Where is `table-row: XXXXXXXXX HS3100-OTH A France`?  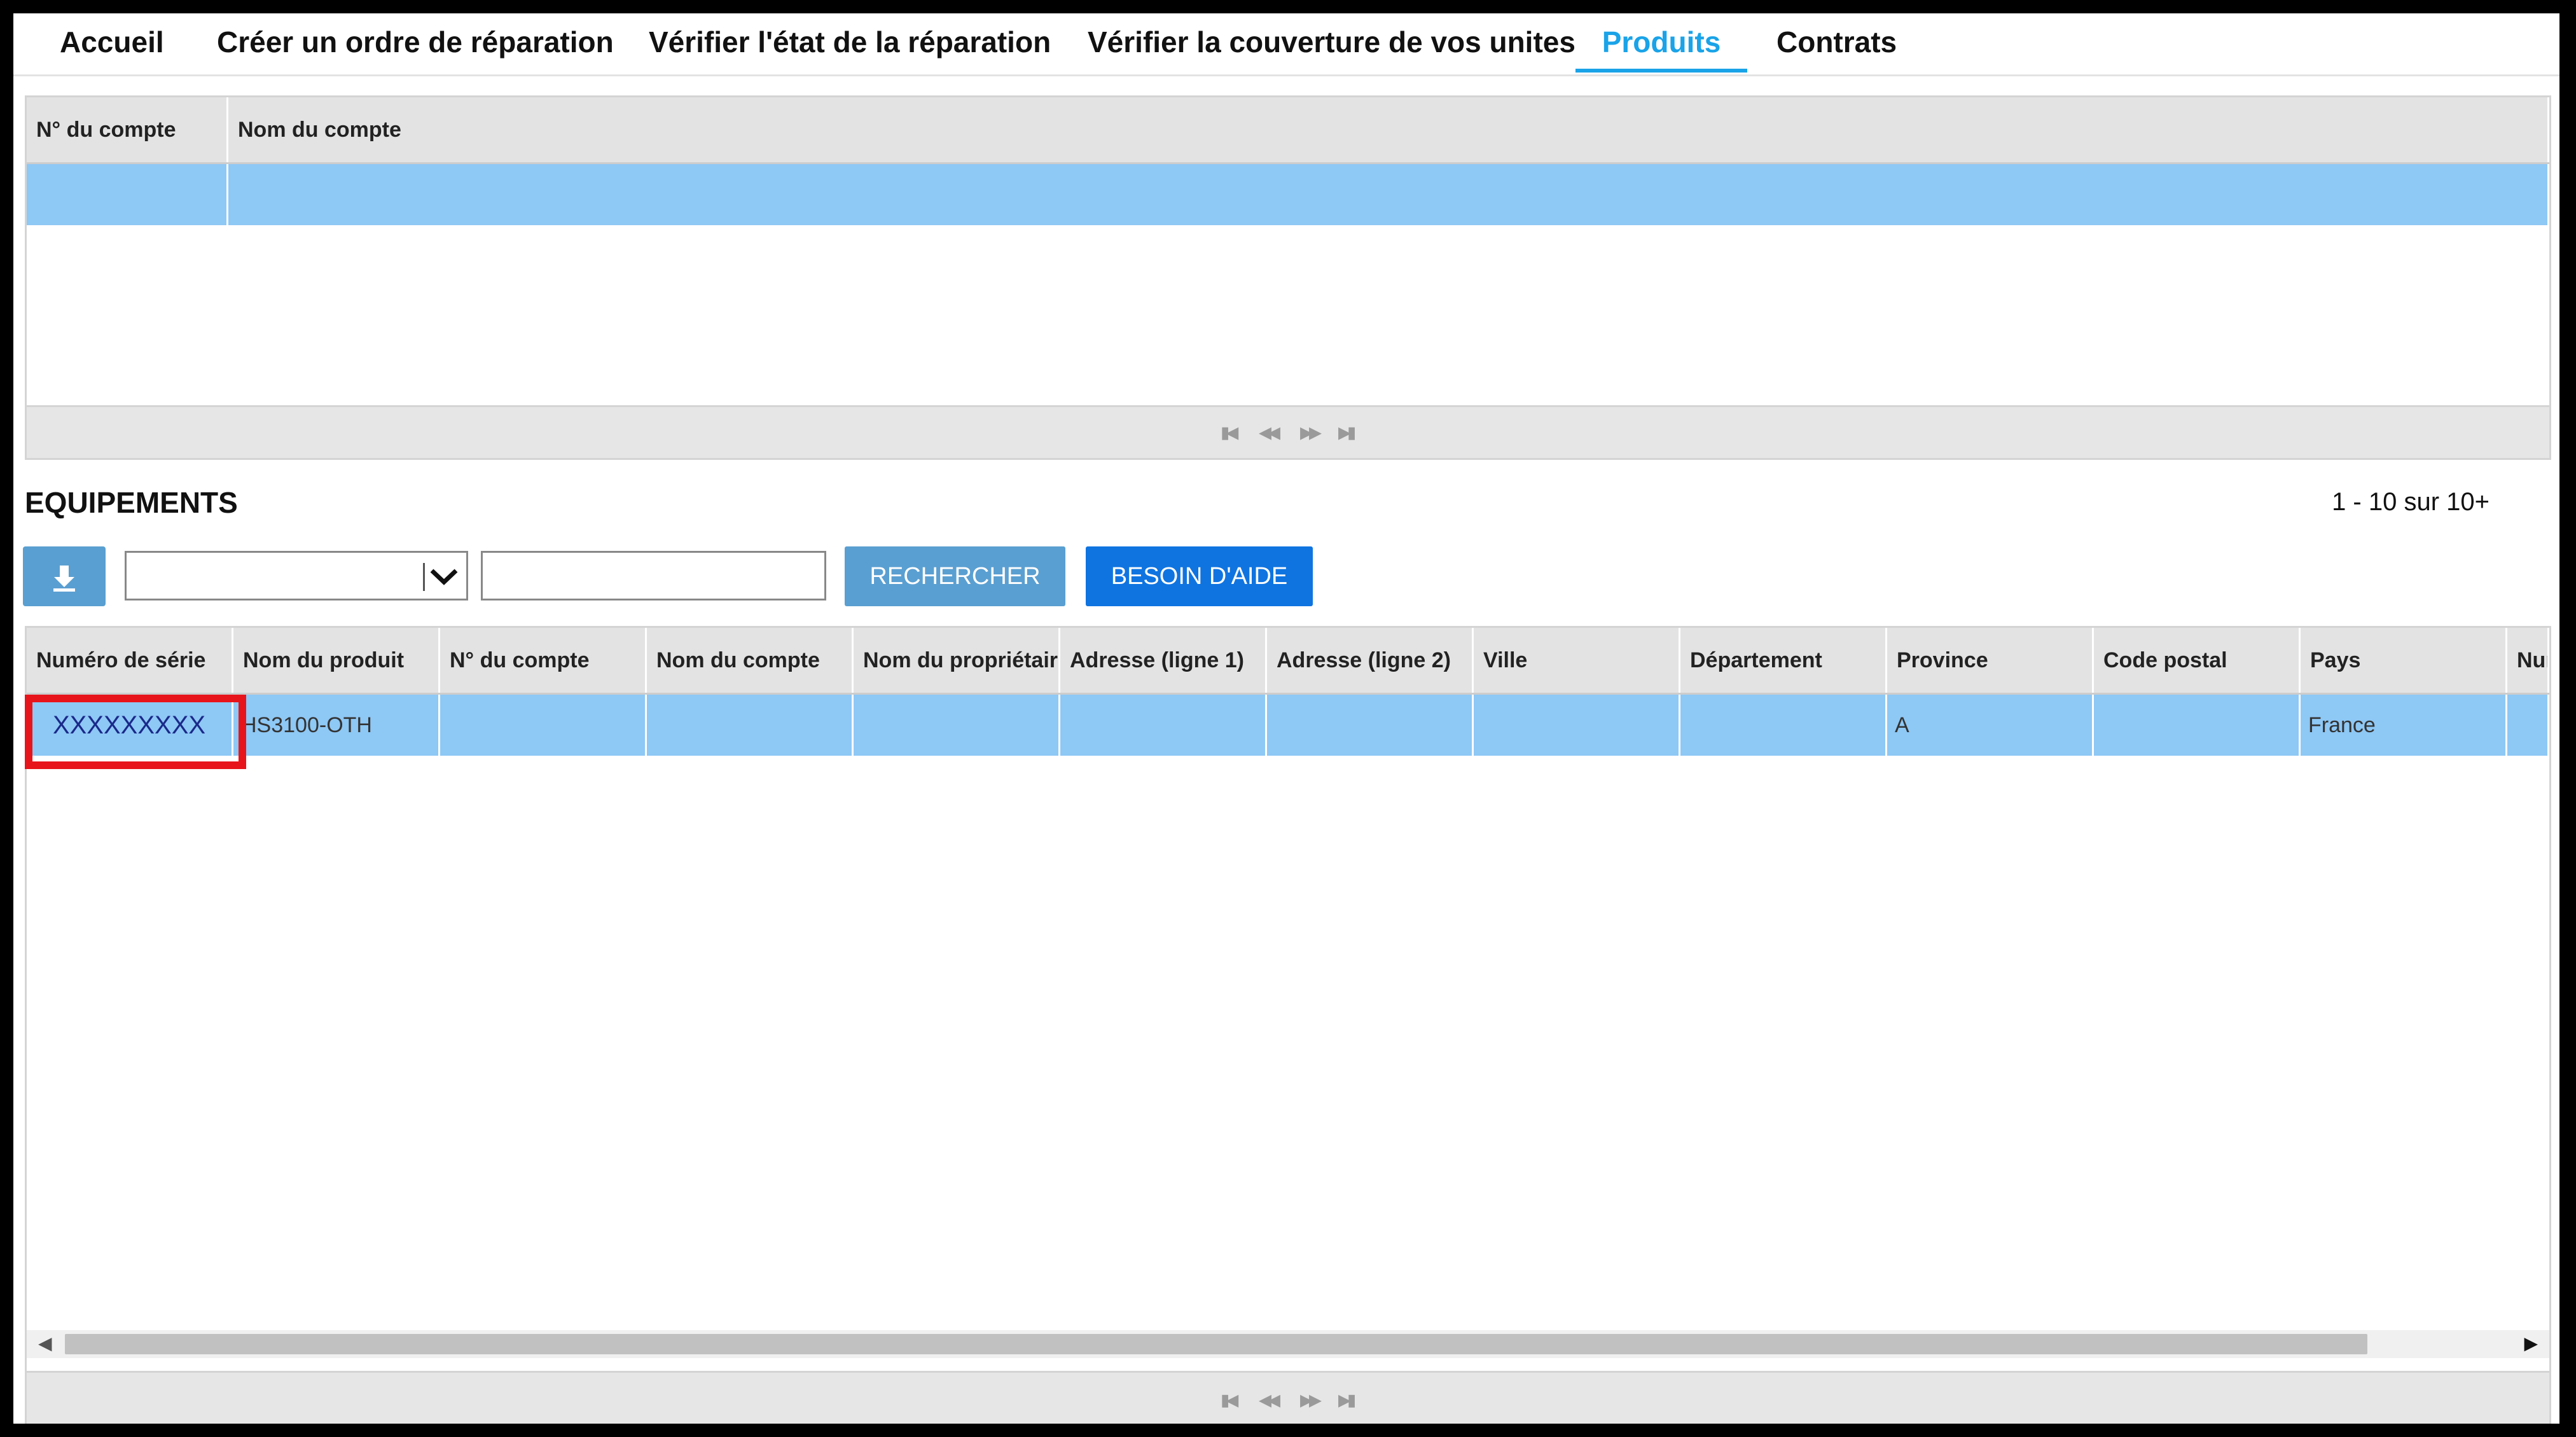 table-row: XXXXXXXXX HS3100-OTH A France is located at coordinates (1288, 725).